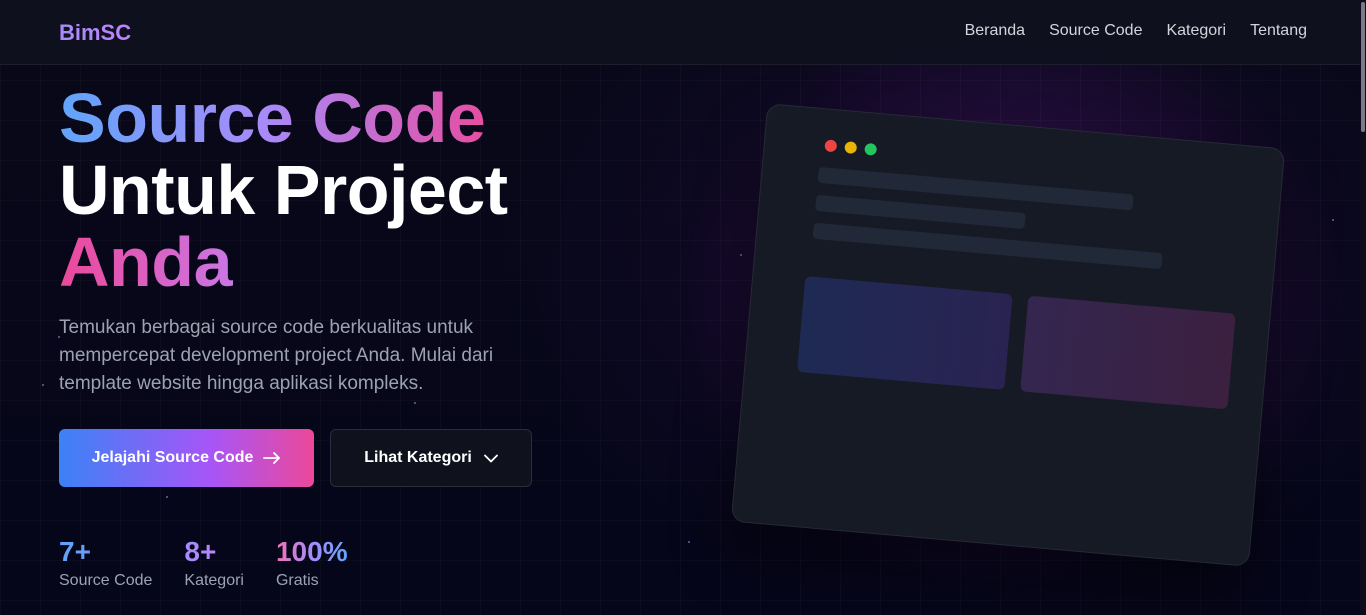  I want to click on categories-button-label: Lihat Kategori, so click(418, 457).